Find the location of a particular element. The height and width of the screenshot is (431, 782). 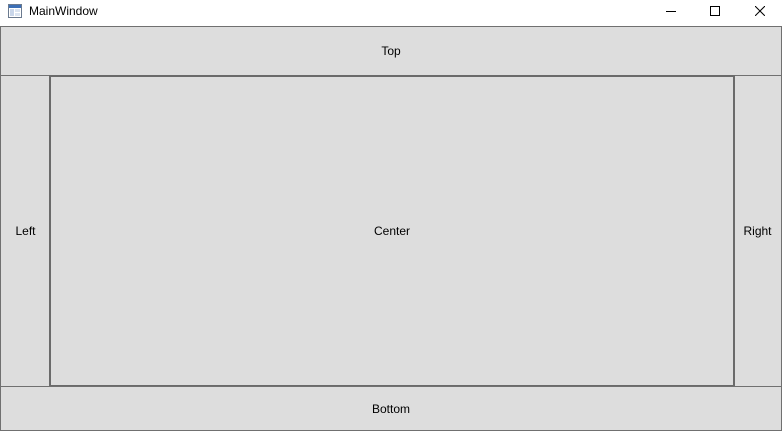

close-icon is located at coordinates (760, 11).